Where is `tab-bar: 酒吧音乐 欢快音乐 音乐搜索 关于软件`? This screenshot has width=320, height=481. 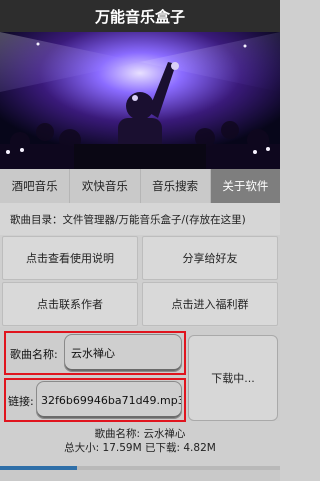 tab-bar: 酒吧音乐 欢快音乐 音乐搜索 关于软件 is located at coordinates (140, 186).